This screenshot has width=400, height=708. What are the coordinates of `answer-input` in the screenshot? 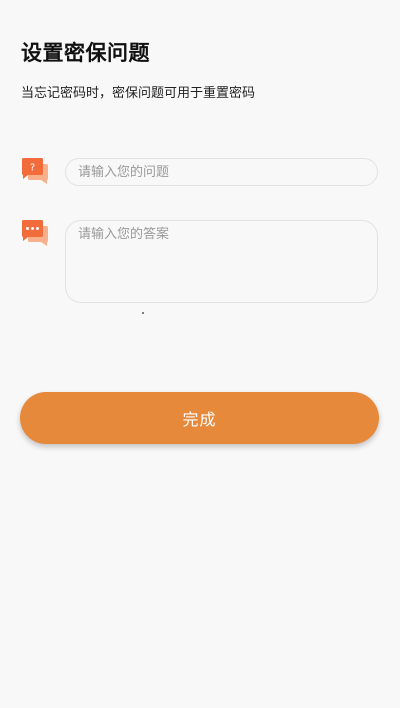 It's located at (221, 261).